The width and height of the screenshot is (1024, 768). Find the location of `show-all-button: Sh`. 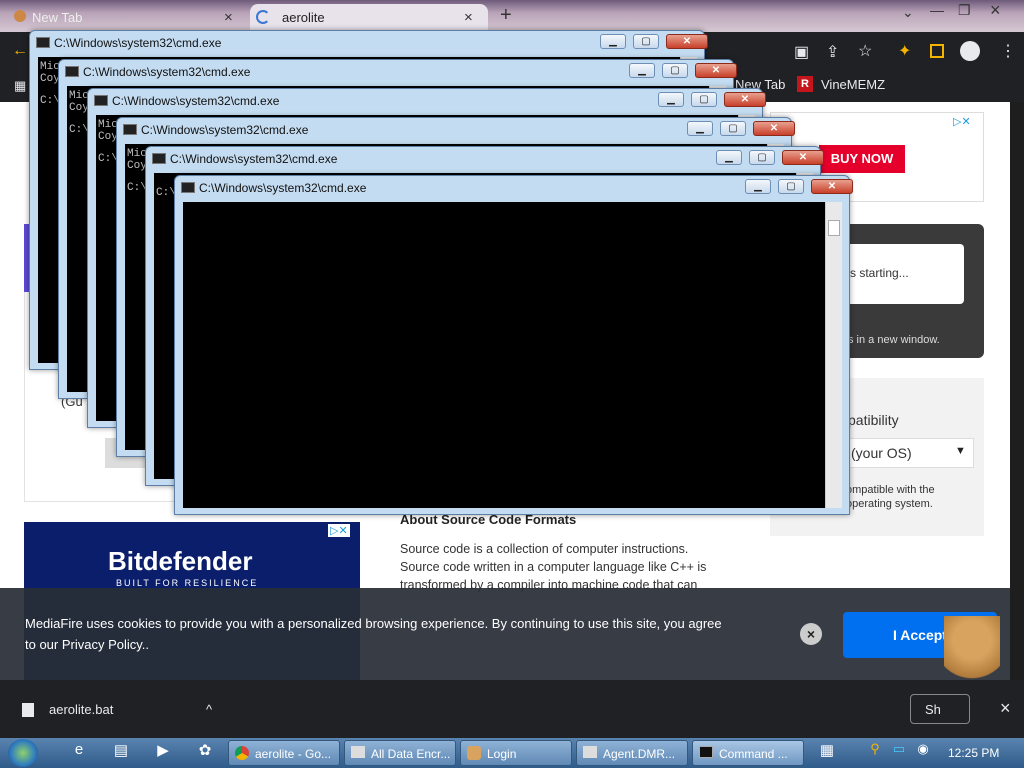

show-all-button: Sh is located at coordinates (940, 709).